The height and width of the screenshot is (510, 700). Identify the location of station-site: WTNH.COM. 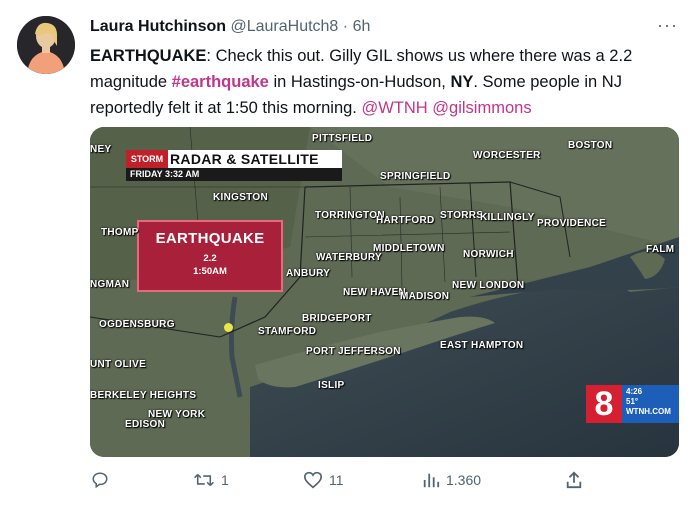
(648, 411).